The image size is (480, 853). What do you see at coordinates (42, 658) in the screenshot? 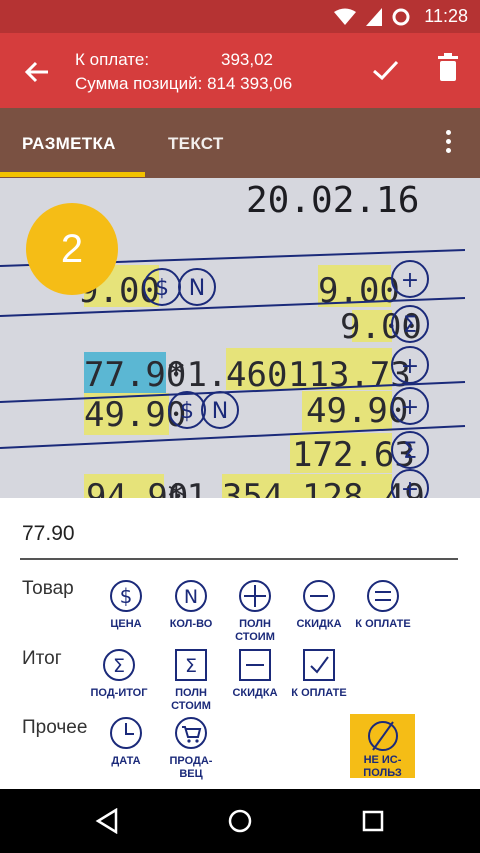
I see `group-label-total: Итог` at bounding box center [42, 658].